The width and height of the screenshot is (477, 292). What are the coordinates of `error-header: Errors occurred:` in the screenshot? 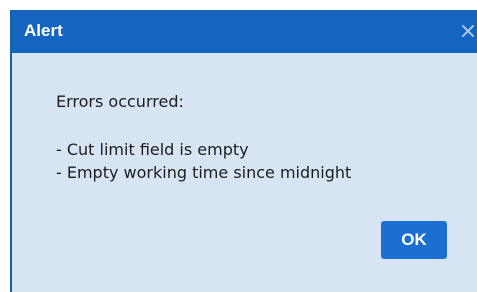 It's located at (120, 101).